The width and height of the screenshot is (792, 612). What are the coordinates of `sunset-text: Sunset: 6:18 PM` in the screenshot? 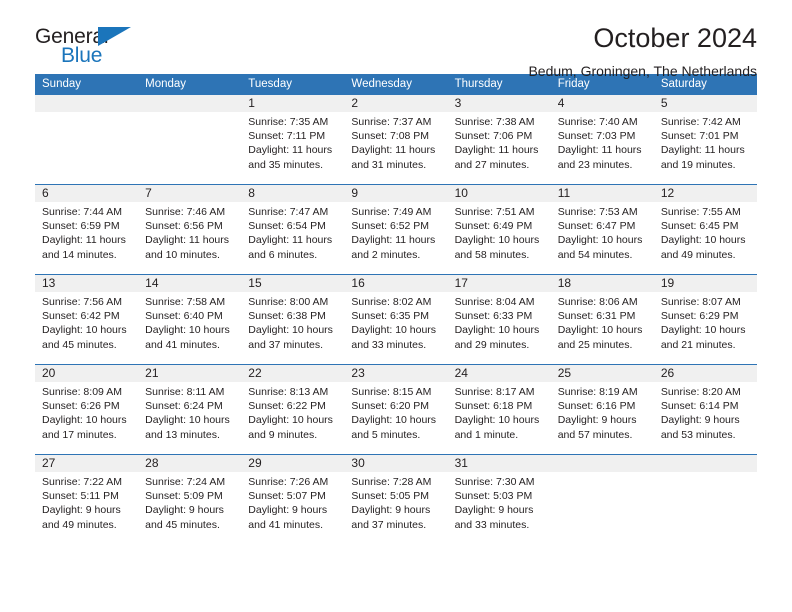 It's located at (493, 406).